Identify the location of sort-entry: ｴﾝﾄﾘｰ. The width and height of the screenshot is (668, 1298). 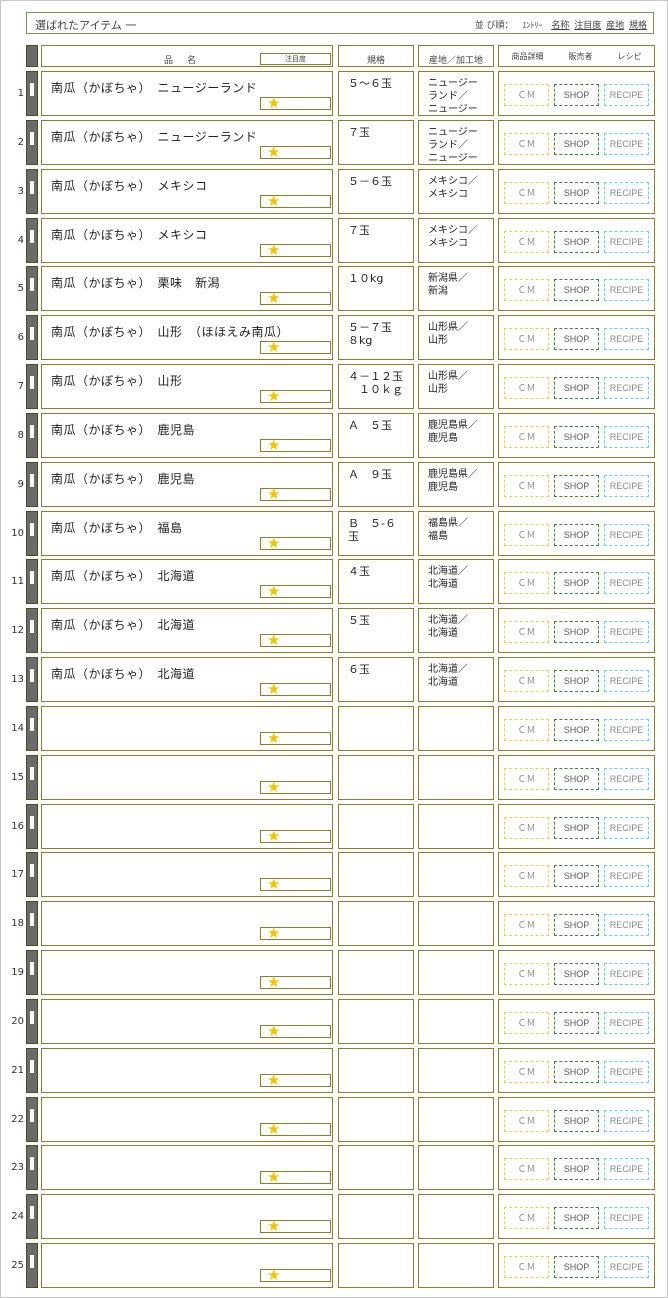
(532, 25).